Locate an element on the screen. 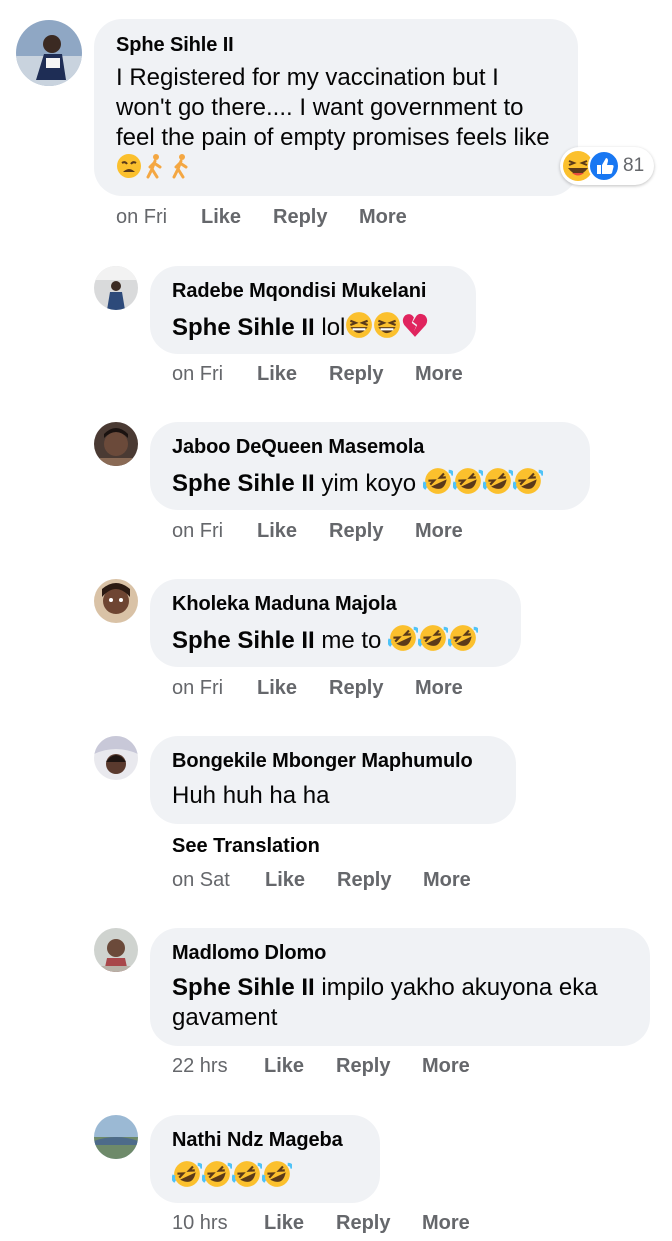  comment-text: Sphe Sihle II me to is located at coordinates (326, 642).